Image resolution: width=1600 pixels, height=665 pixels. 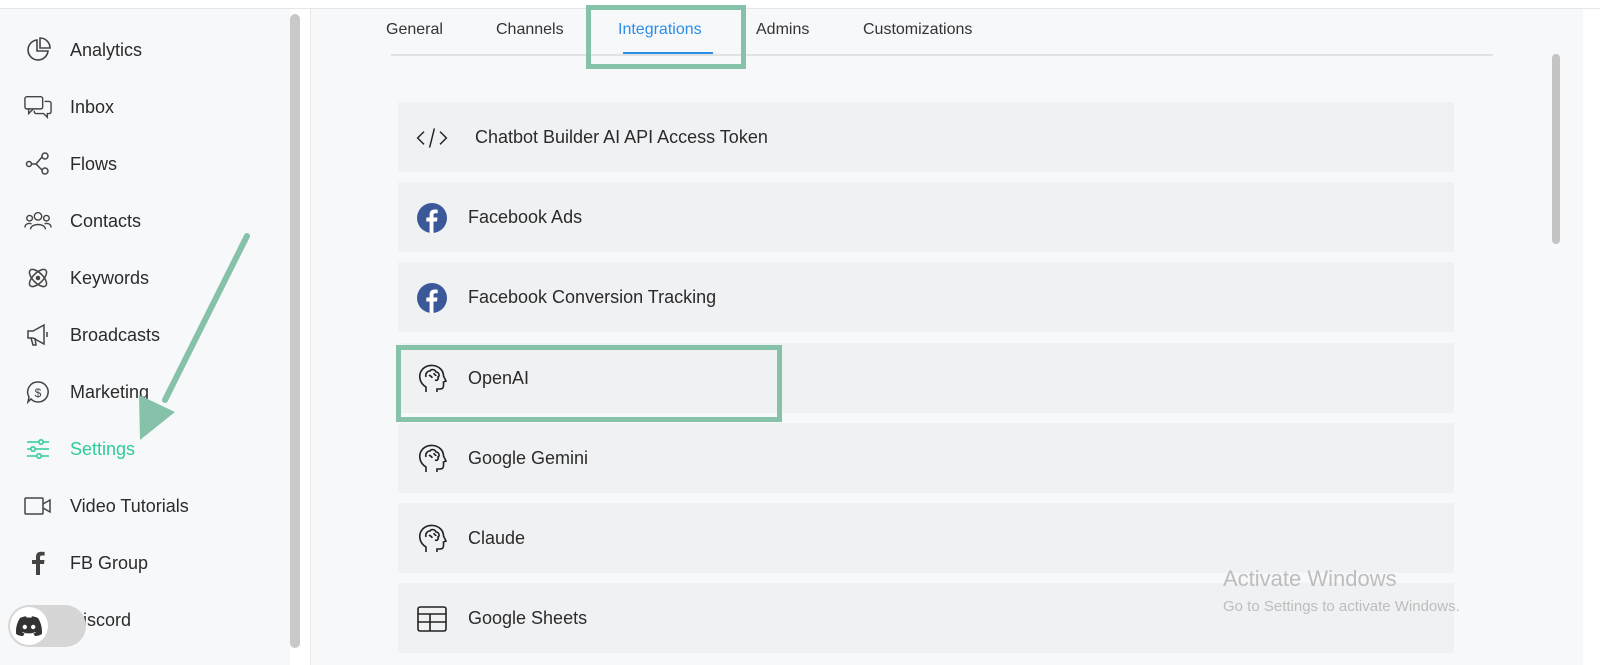 What do you see at coordinates (38, 221) in the screenshot?
I see `people-icon` at bounding box center [38, 221].